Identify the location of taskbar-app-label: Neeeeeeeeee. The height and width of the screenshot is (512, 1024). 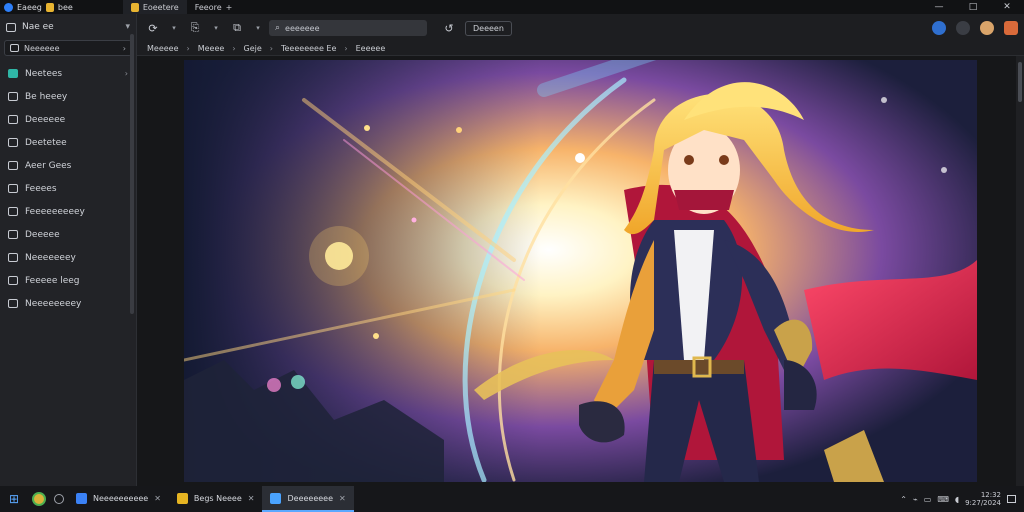
(121, 498).